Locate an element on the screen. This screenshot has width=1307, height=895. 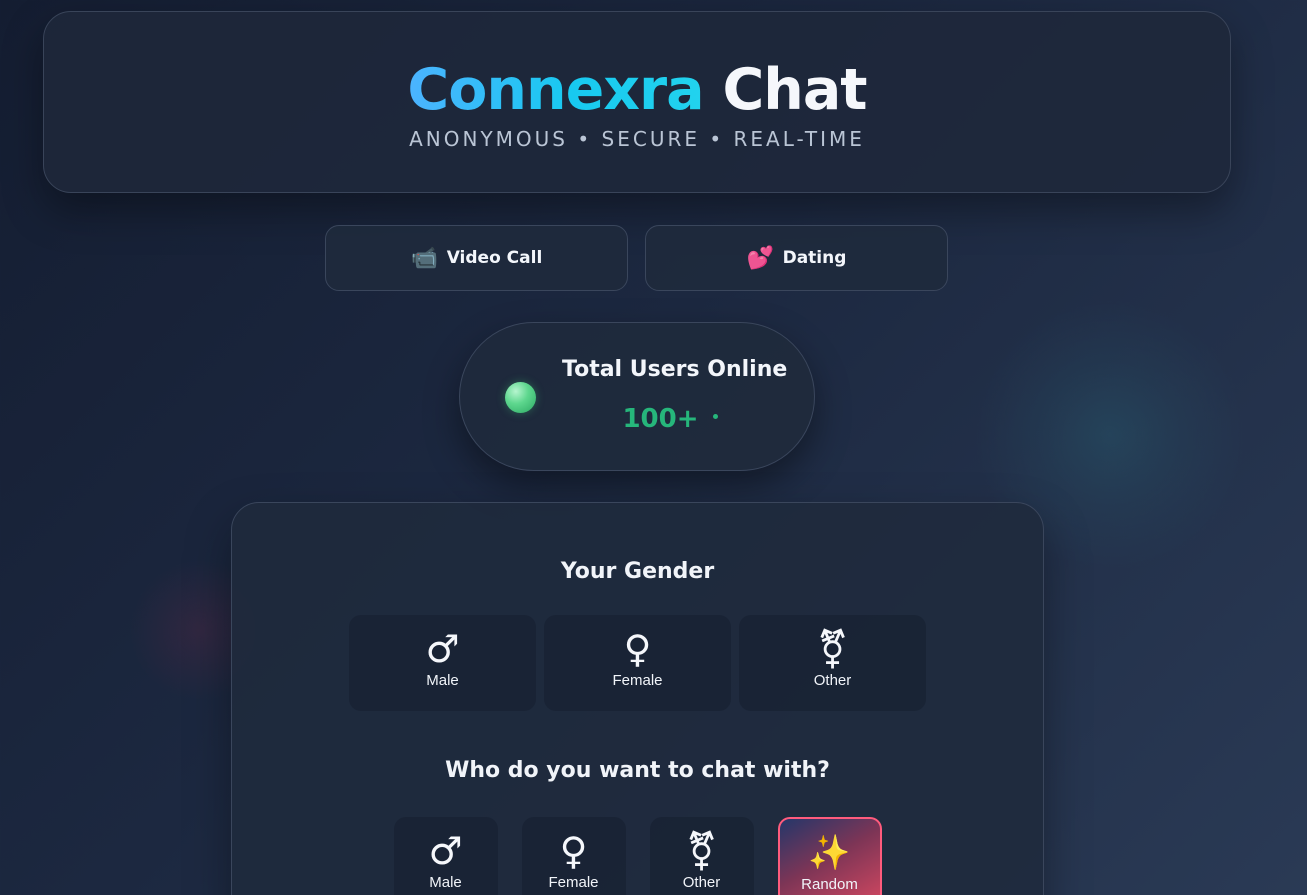
your-gender-other-label: Other is located at coordinates (832, 680).